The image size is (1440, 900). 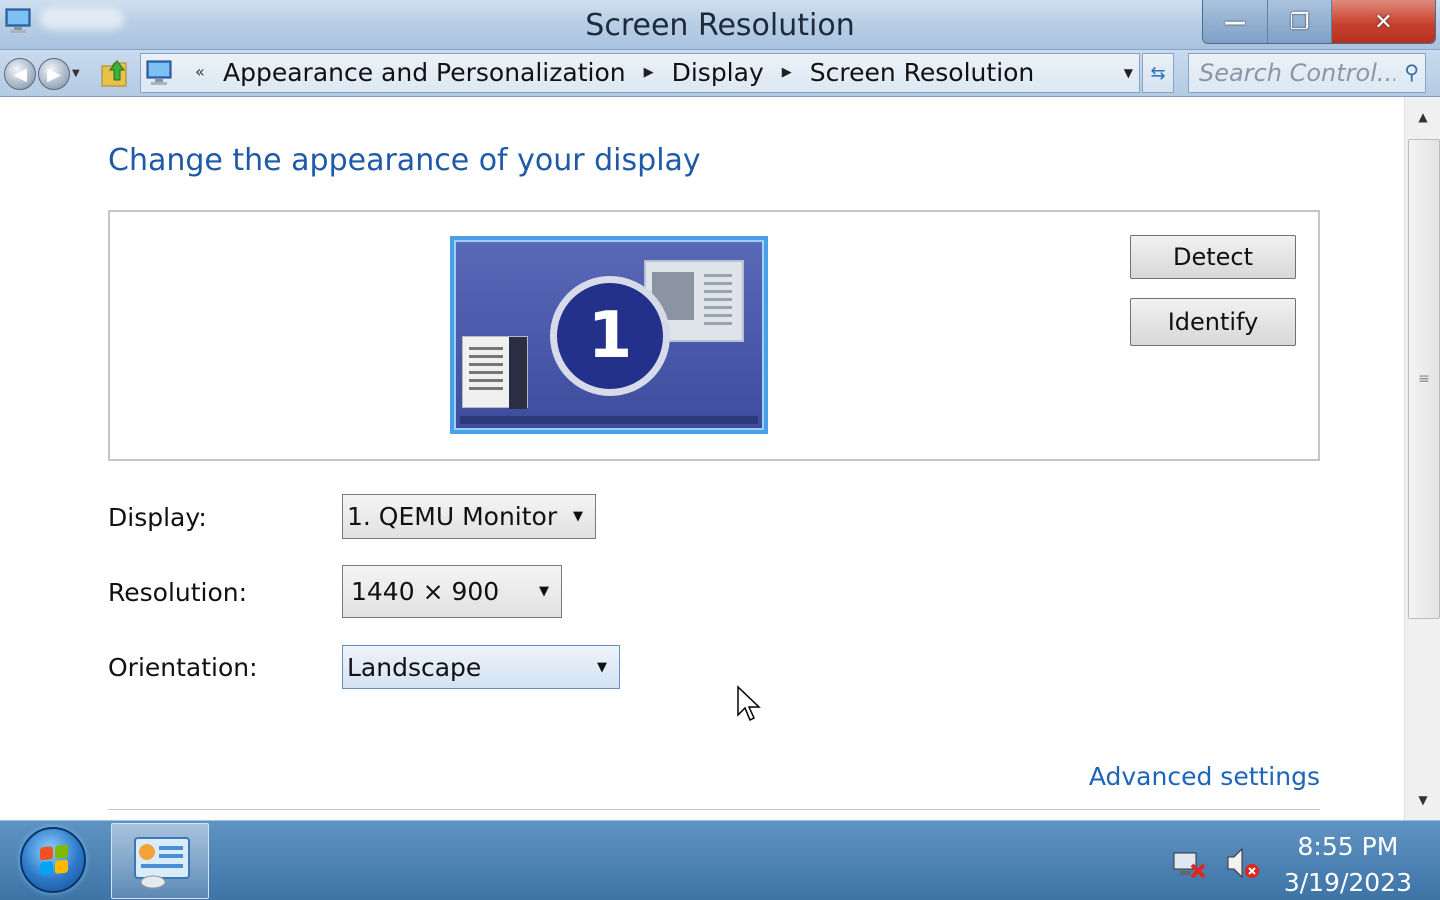 What do you see at coordinates (1347, 882) in the screenshot?
I see `clock-date: 3/19/2023` at bounding box center [1347, 882].